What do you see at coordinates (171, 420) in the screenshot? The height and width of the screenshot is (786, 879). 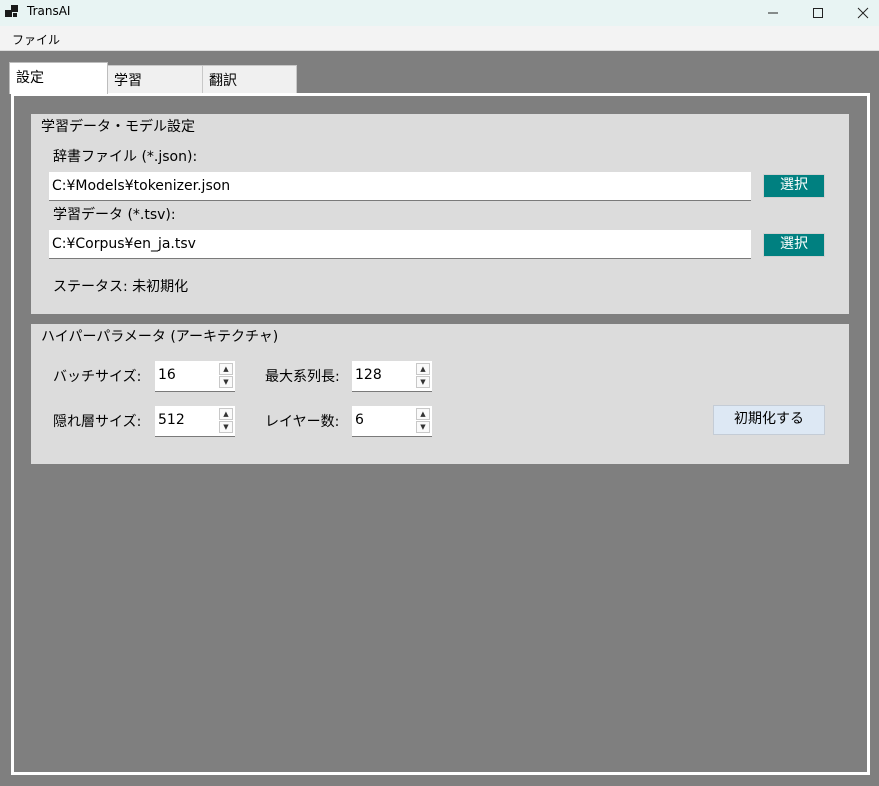 I see `hidden-size-value: 512` at bounding box center [171, 420].